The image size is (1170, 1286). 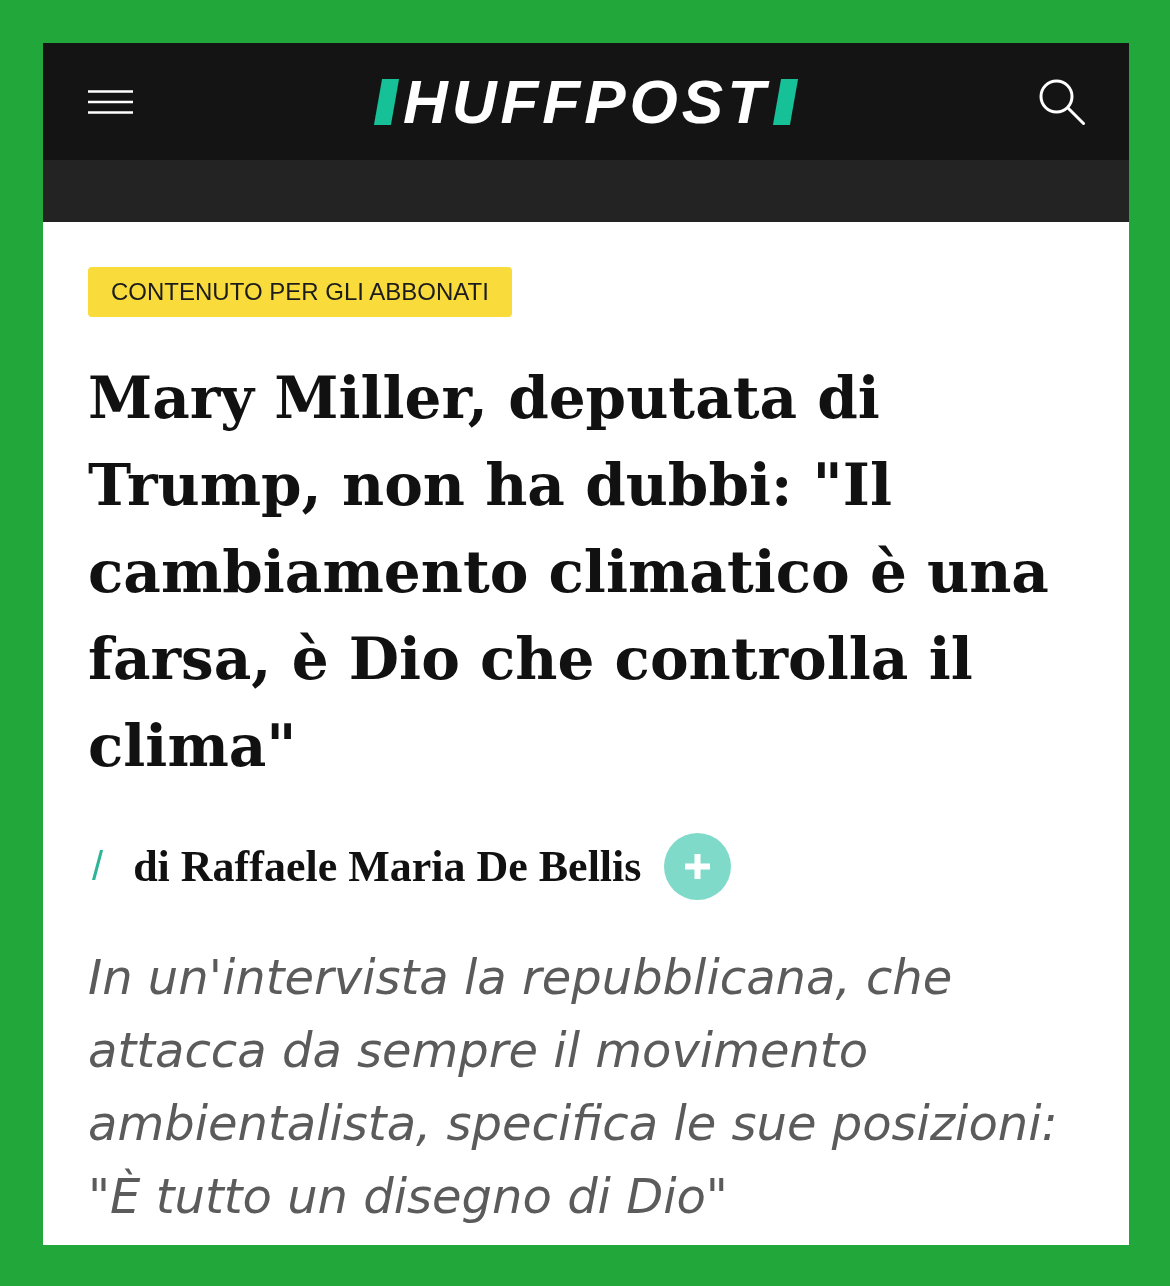 What do you see at coordinates (1062, 101) in the screenshot?
I see `search-icon` at bounding box center [1062, 101].